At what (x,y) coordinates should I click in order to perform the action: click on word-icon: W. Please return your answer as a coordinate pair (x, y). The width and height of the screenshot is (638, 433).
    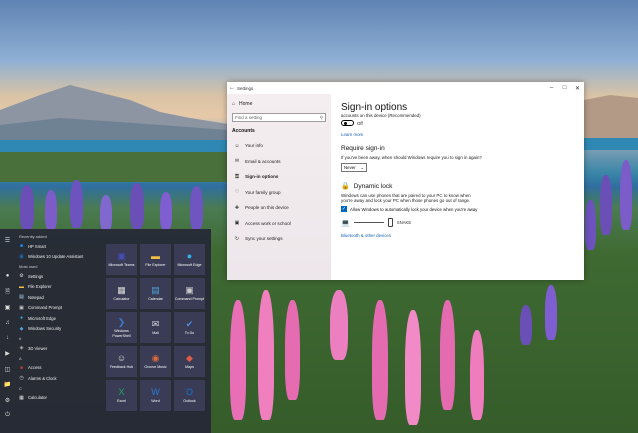
    Looking at the image, I should click on (155, 392).